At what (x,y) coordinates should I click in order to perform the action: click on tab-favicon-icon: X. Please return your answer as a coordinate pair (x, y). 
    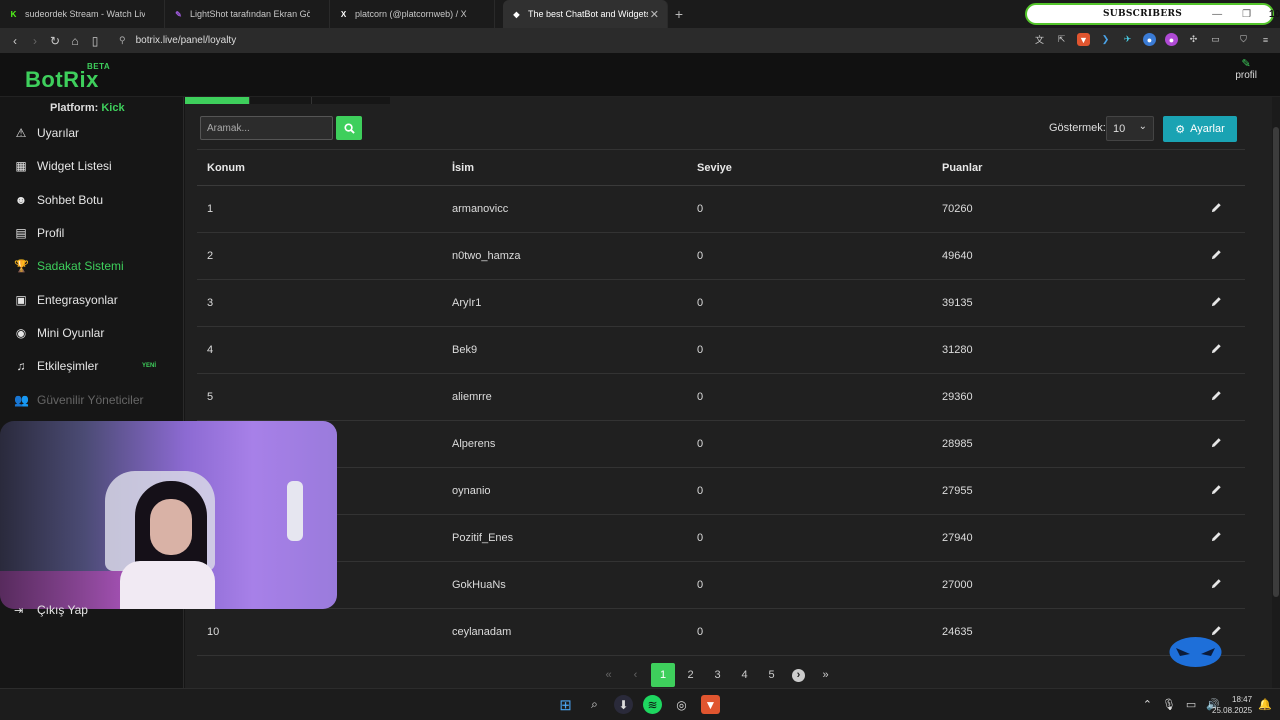
    Looking at the image, I should click on (343, 14).